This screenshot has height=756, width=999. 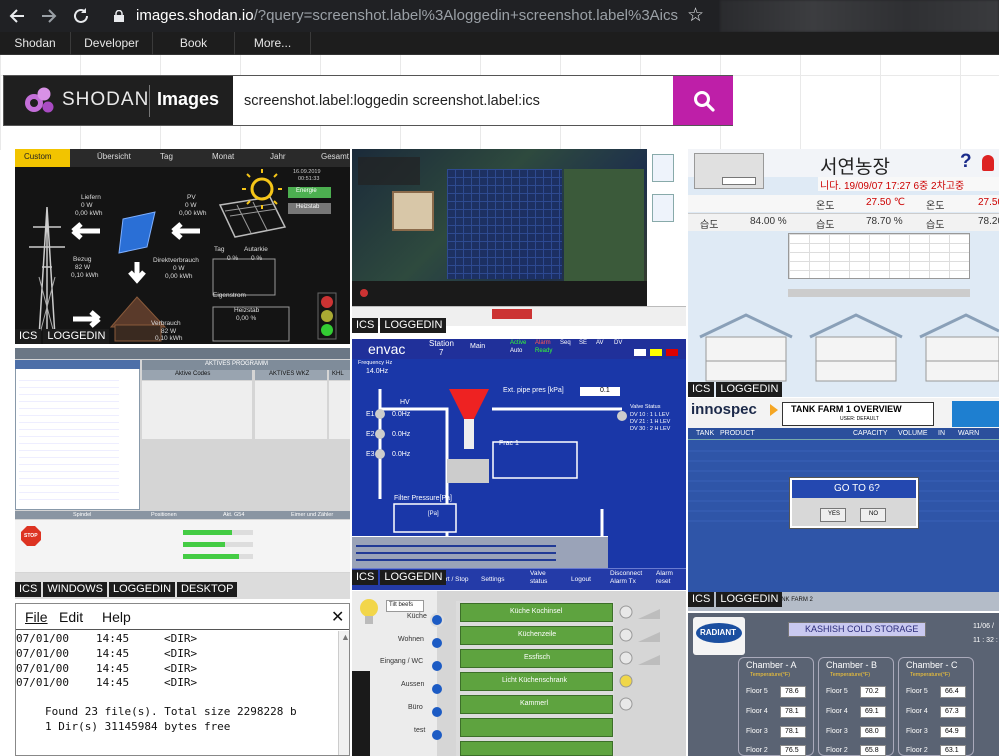 I want to click on tilt-label: Tilt beefs, so click(x=401, y=605).